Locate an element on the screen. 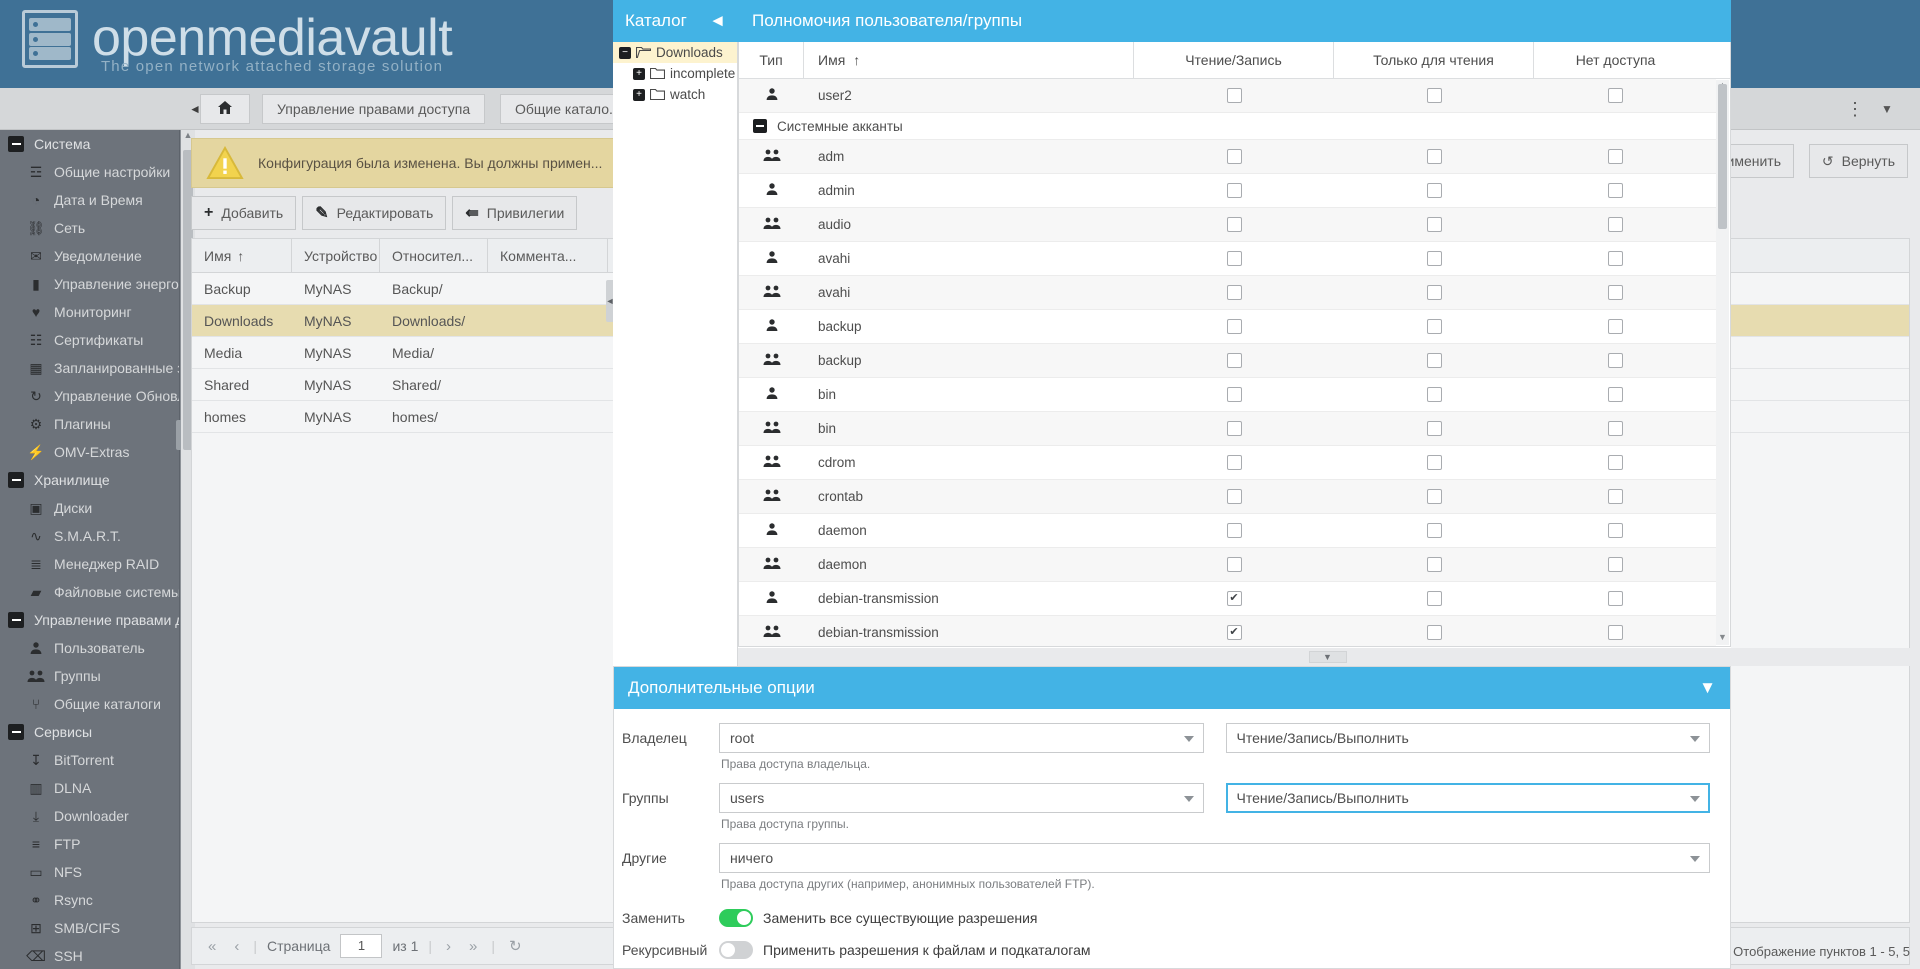  sidebar-item-0-0: ☲ Общие настройки is located at coordinates (89, 172).